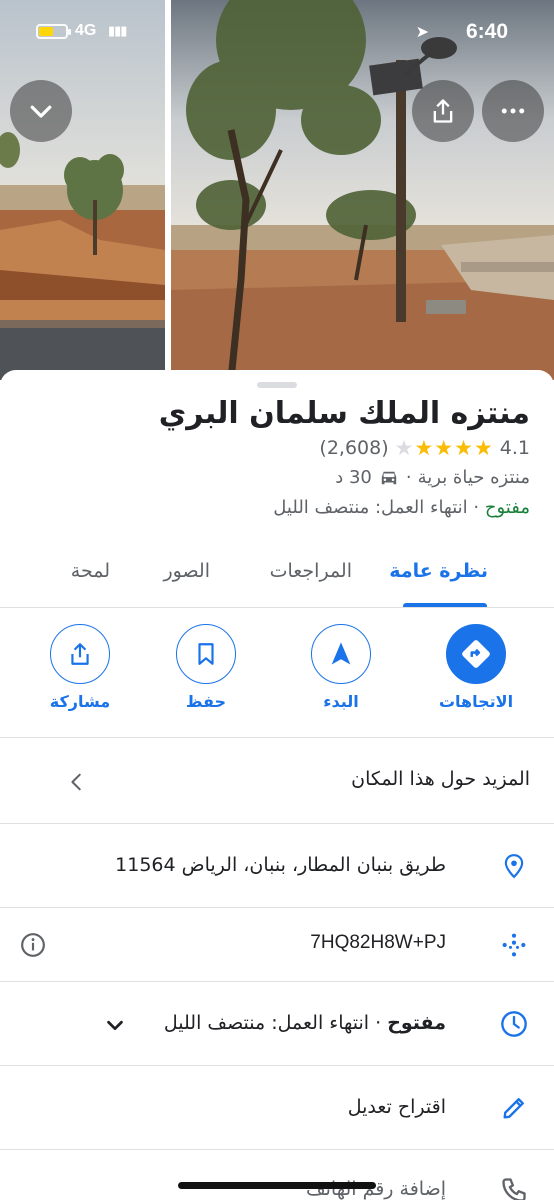 The width and height of the screenshot is (554, 1200). I want to click on start-icon-circle, so click(341, 654).